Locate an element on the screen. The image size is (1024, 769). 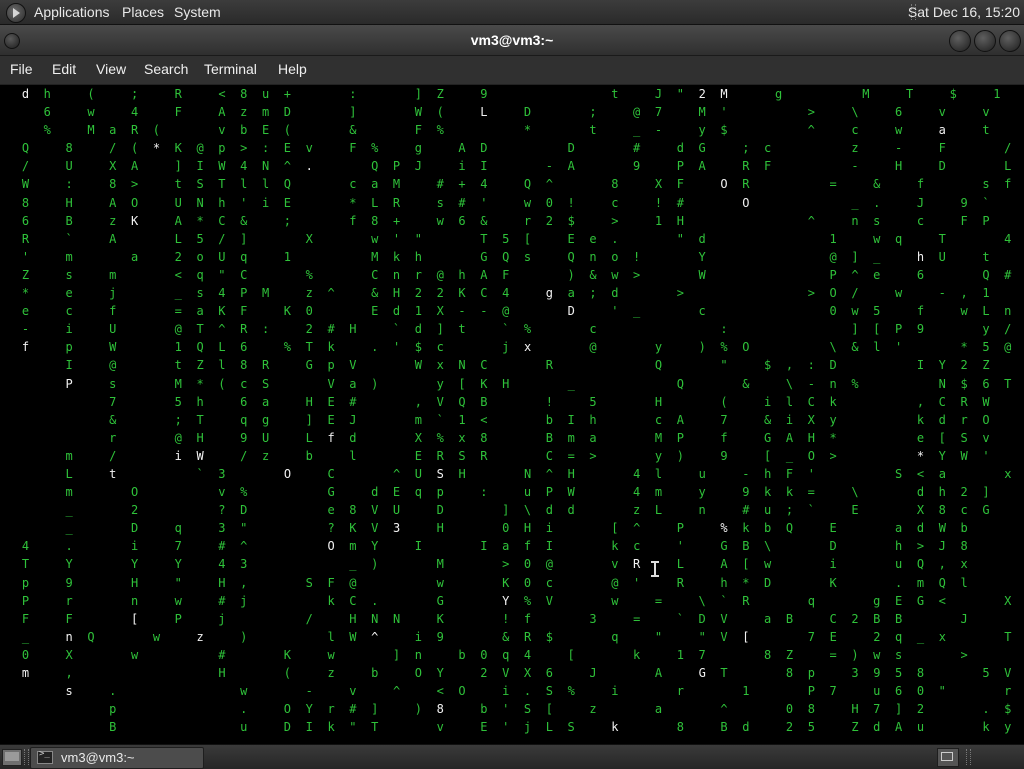
window-titlebar: vm3@vm3:~ is located at coordinates (512, 40).